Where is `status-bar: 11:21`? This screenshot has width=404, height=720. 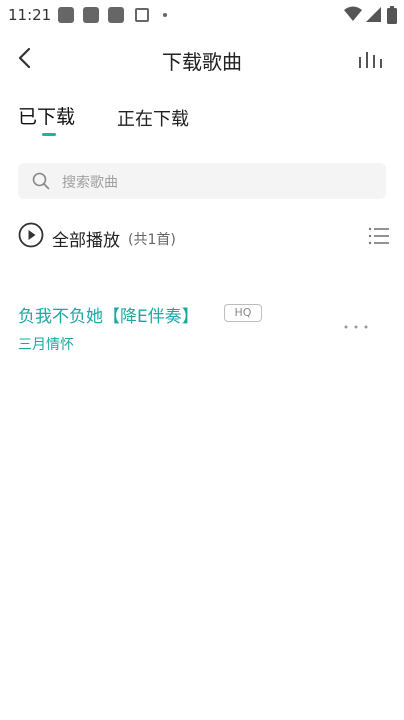
status-bar: 11:21 is located at coordinates (202, 15).